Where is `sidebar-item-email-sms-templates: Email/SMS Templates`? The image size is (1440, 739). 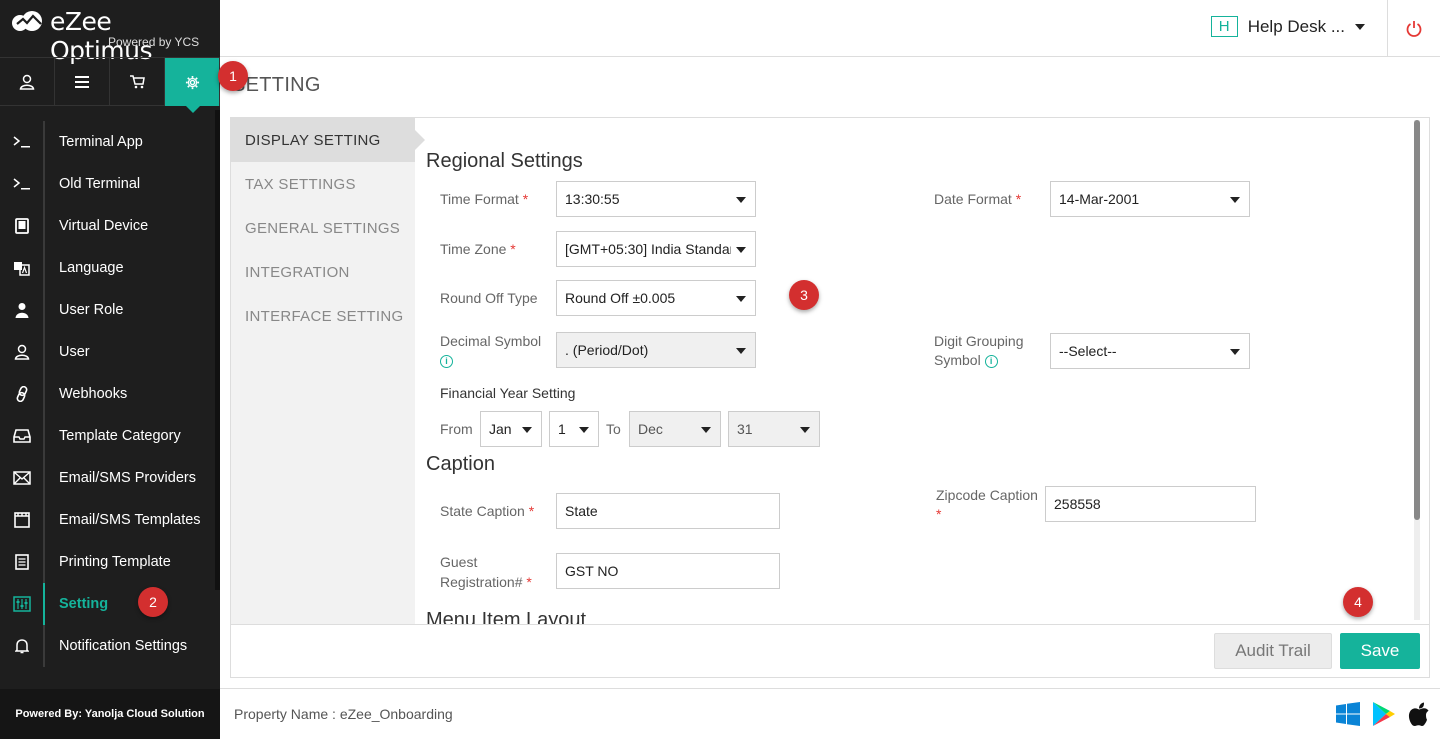
sidebar-item-email-sms-templates: Email/SMS Templates is located at coordinates (110, 520).